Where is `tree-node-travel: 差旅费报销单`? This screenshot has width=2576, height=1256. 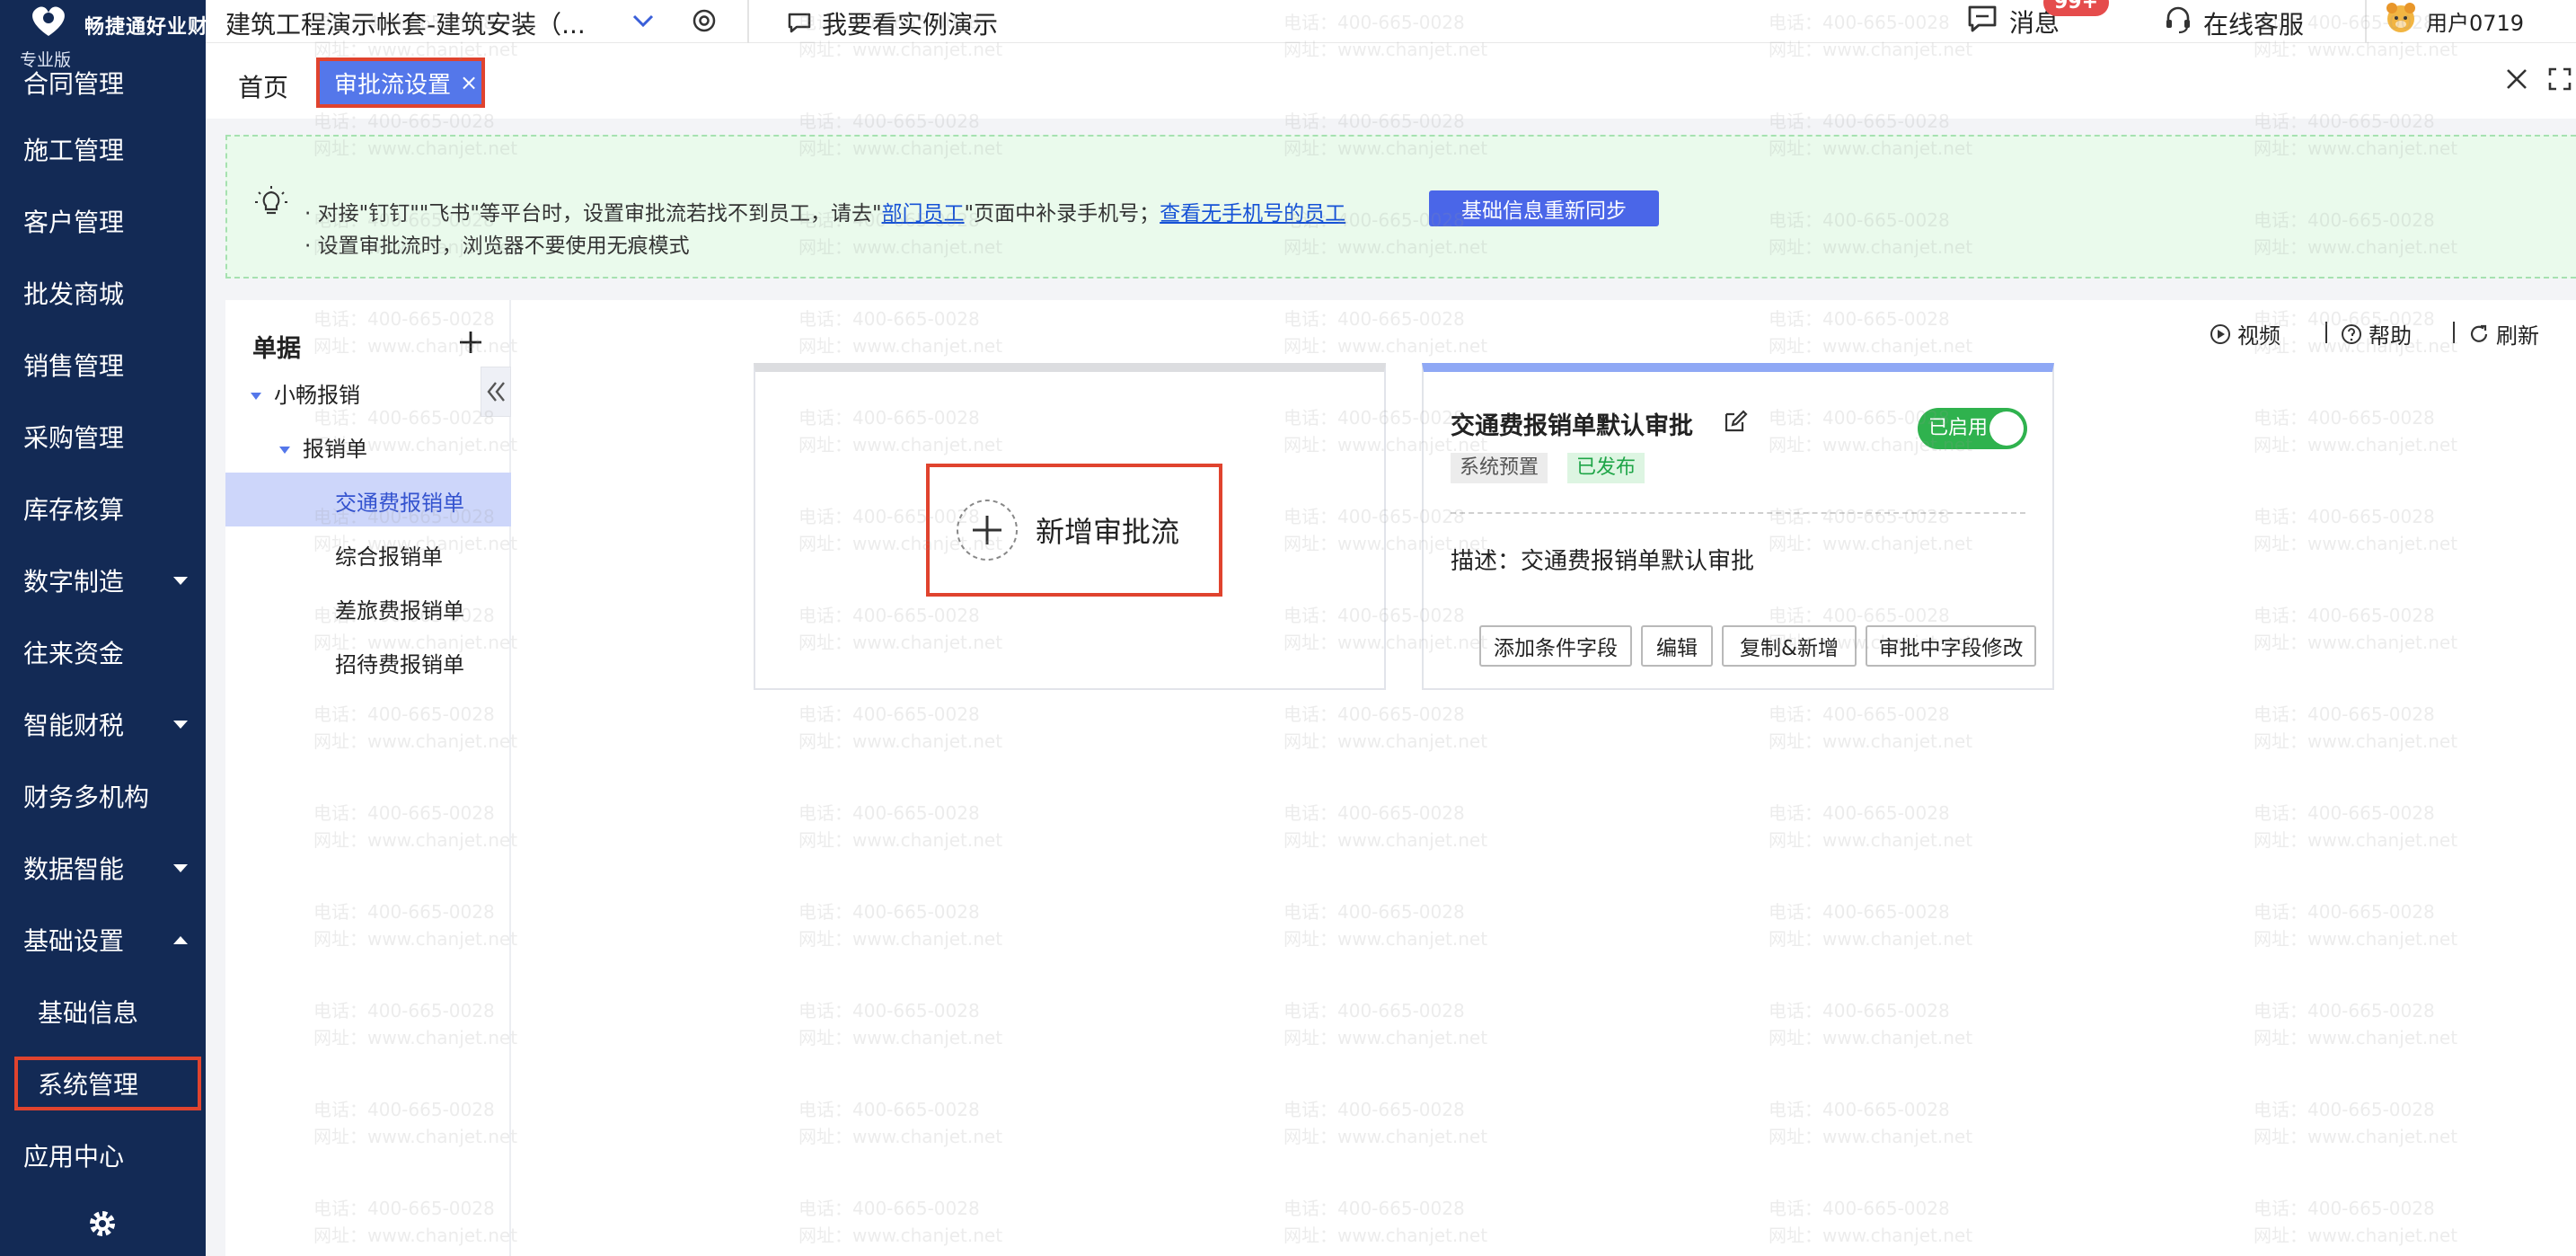 tree-node-travel: 差旅费报销单 is located at coordinates (399, 608).